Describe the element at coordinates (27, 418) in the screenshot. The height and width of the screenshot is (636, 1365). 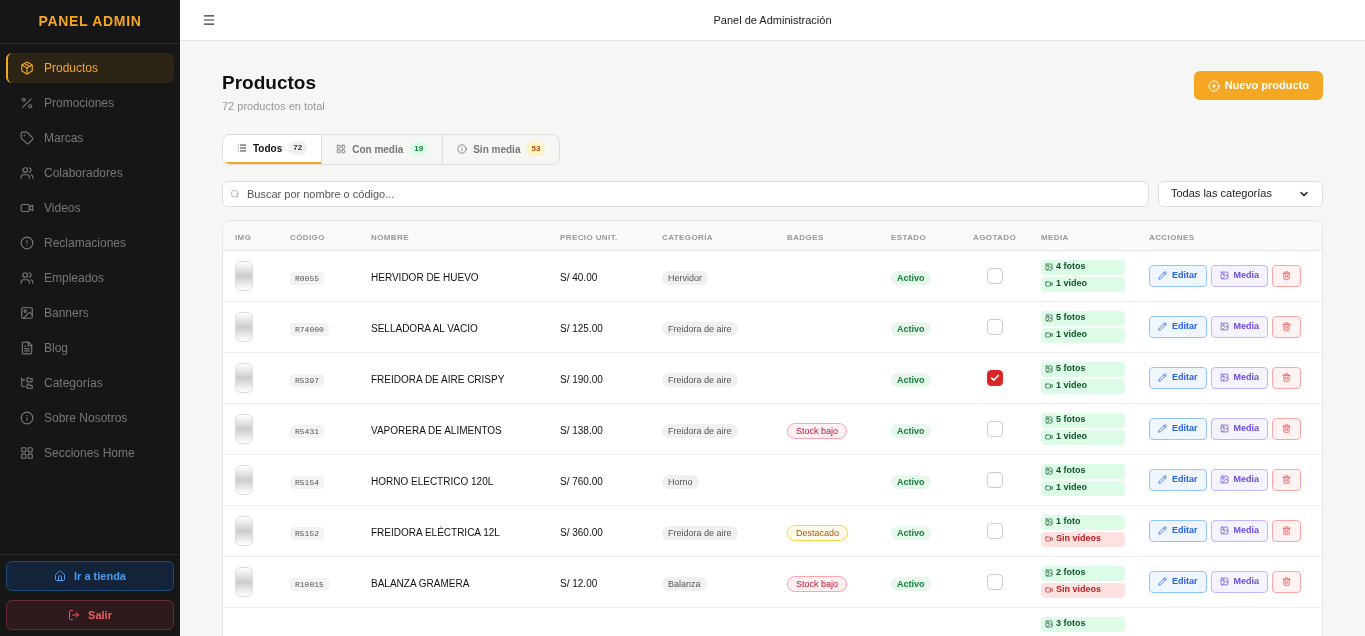
I see `info-icon` at that location.